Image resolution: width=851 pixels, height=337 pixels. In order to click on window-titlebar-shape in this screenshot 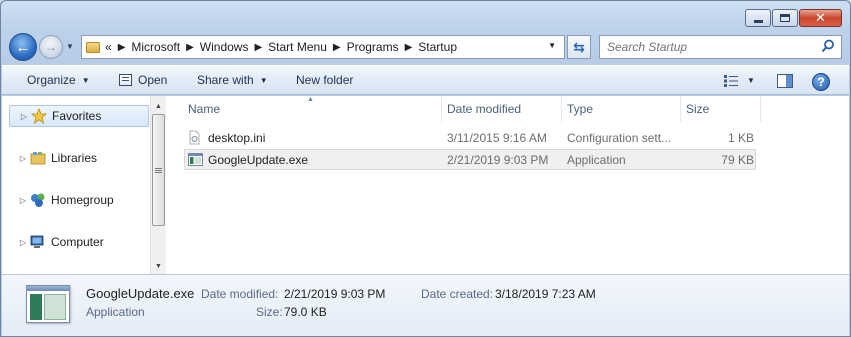, I will do `click(48, 288)`.